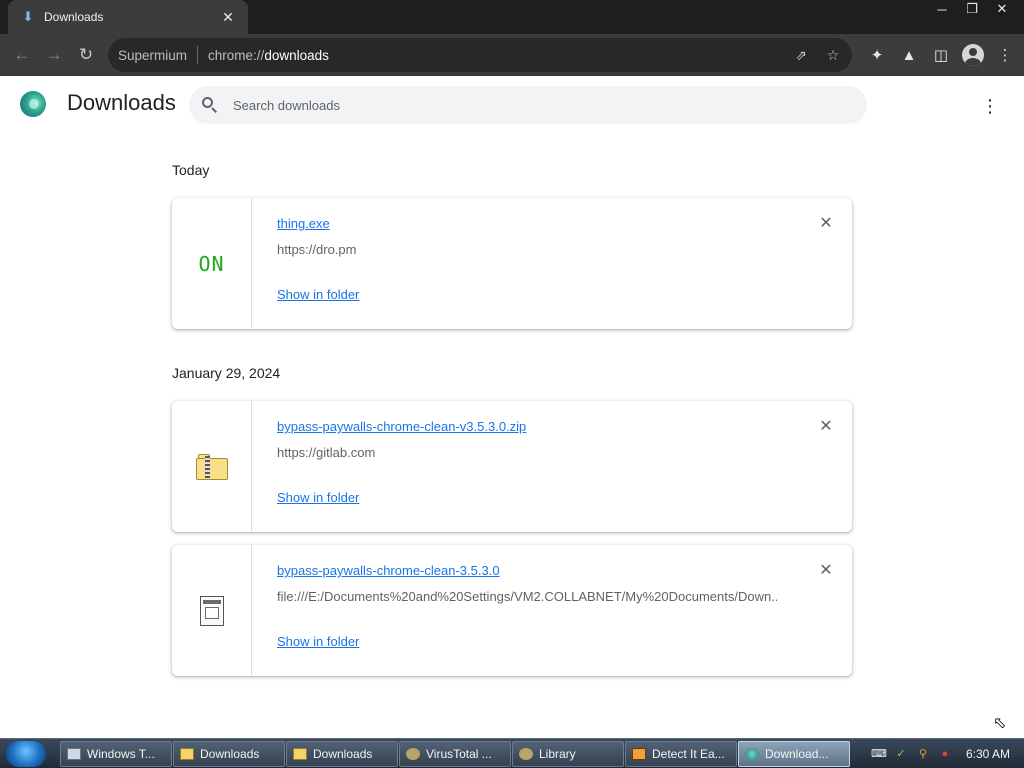 This screenshot has height=768, width=1024. Describe the element at coordinates (901, 754) in the screenshot. I see `network-icon: ✓` at that location.